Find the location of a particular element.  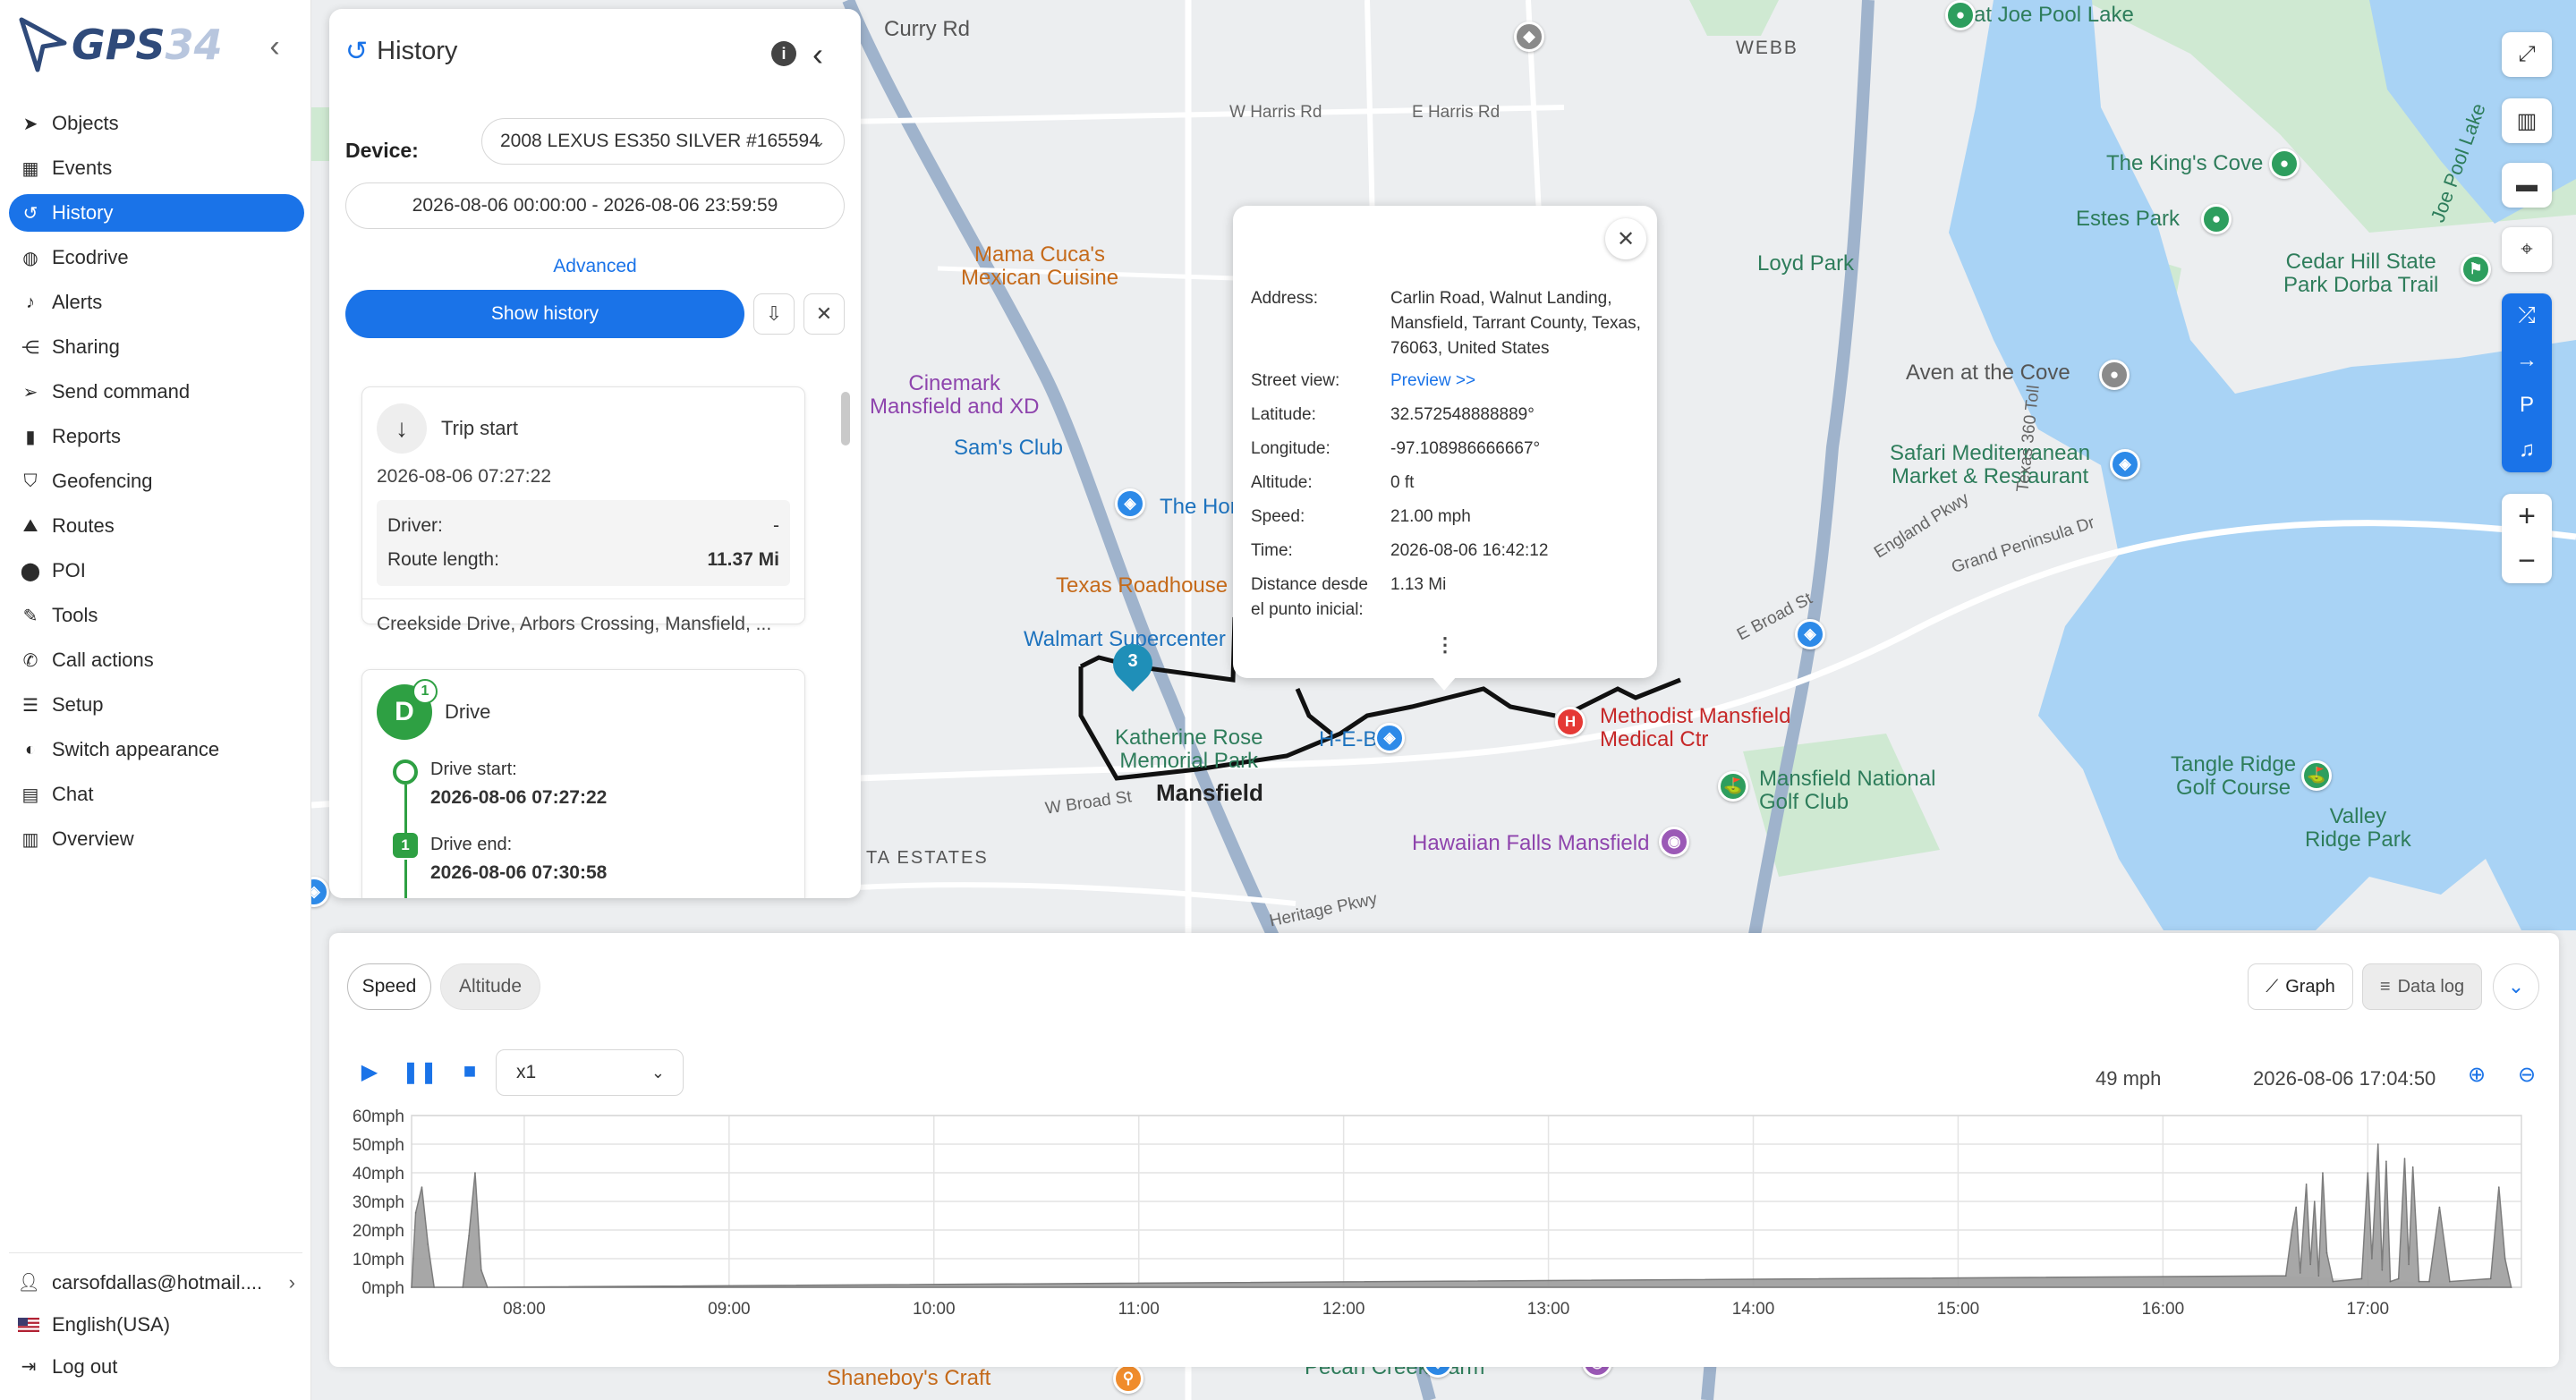

map-label-safari: Safari Mediterranean Market & Restaurant is located at coordinates (1991, 465).